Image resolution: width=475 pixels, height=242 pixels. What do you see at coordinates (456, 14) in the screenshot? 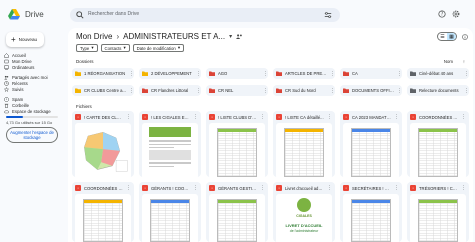
I see `settings-gear-icon` at bounding box center [456, 14].